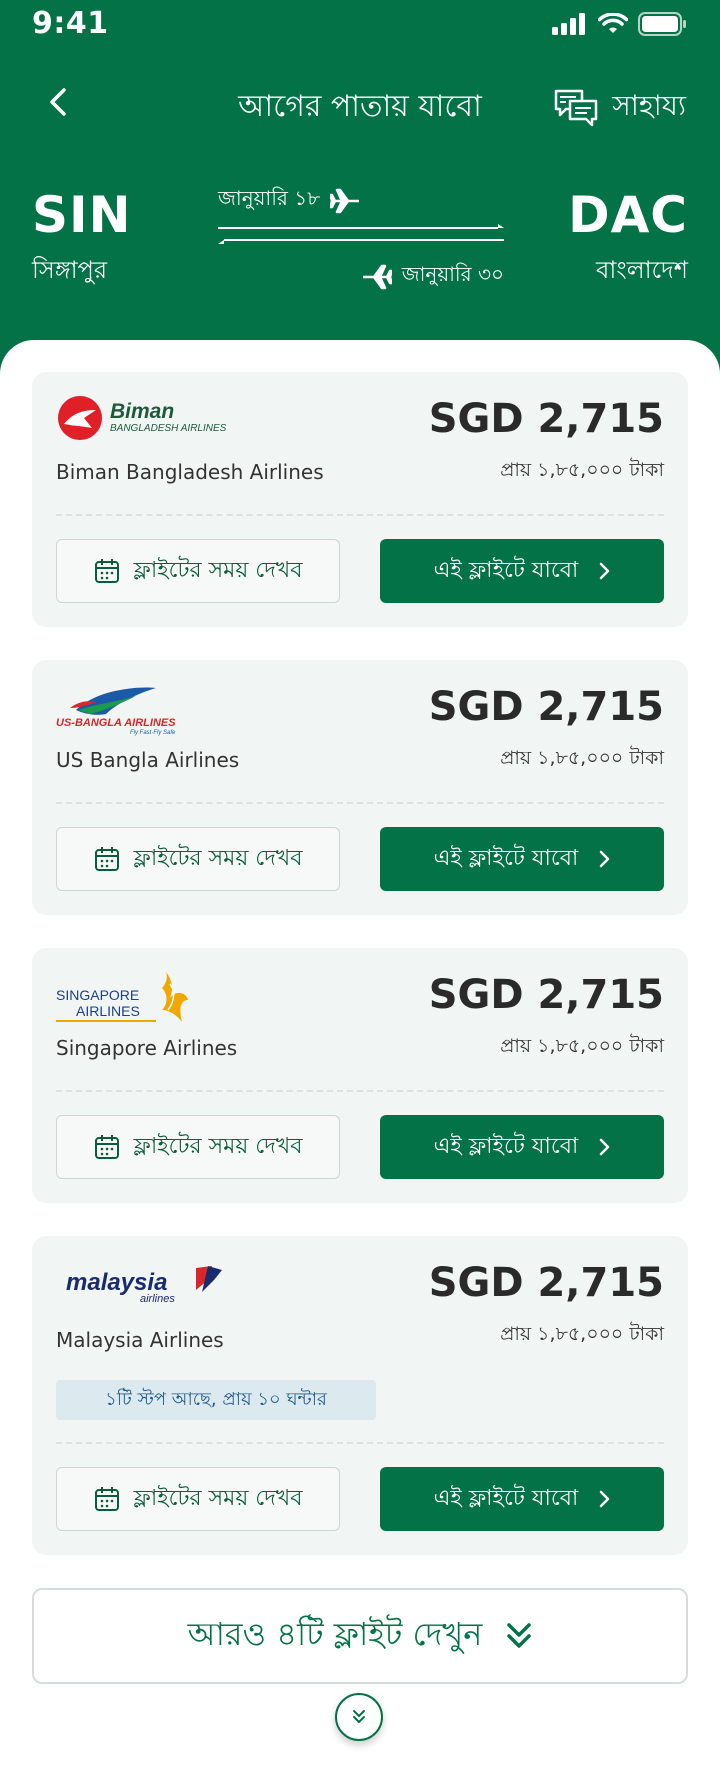  I want to click on svg-text: malaysia, so click(116, 1282).